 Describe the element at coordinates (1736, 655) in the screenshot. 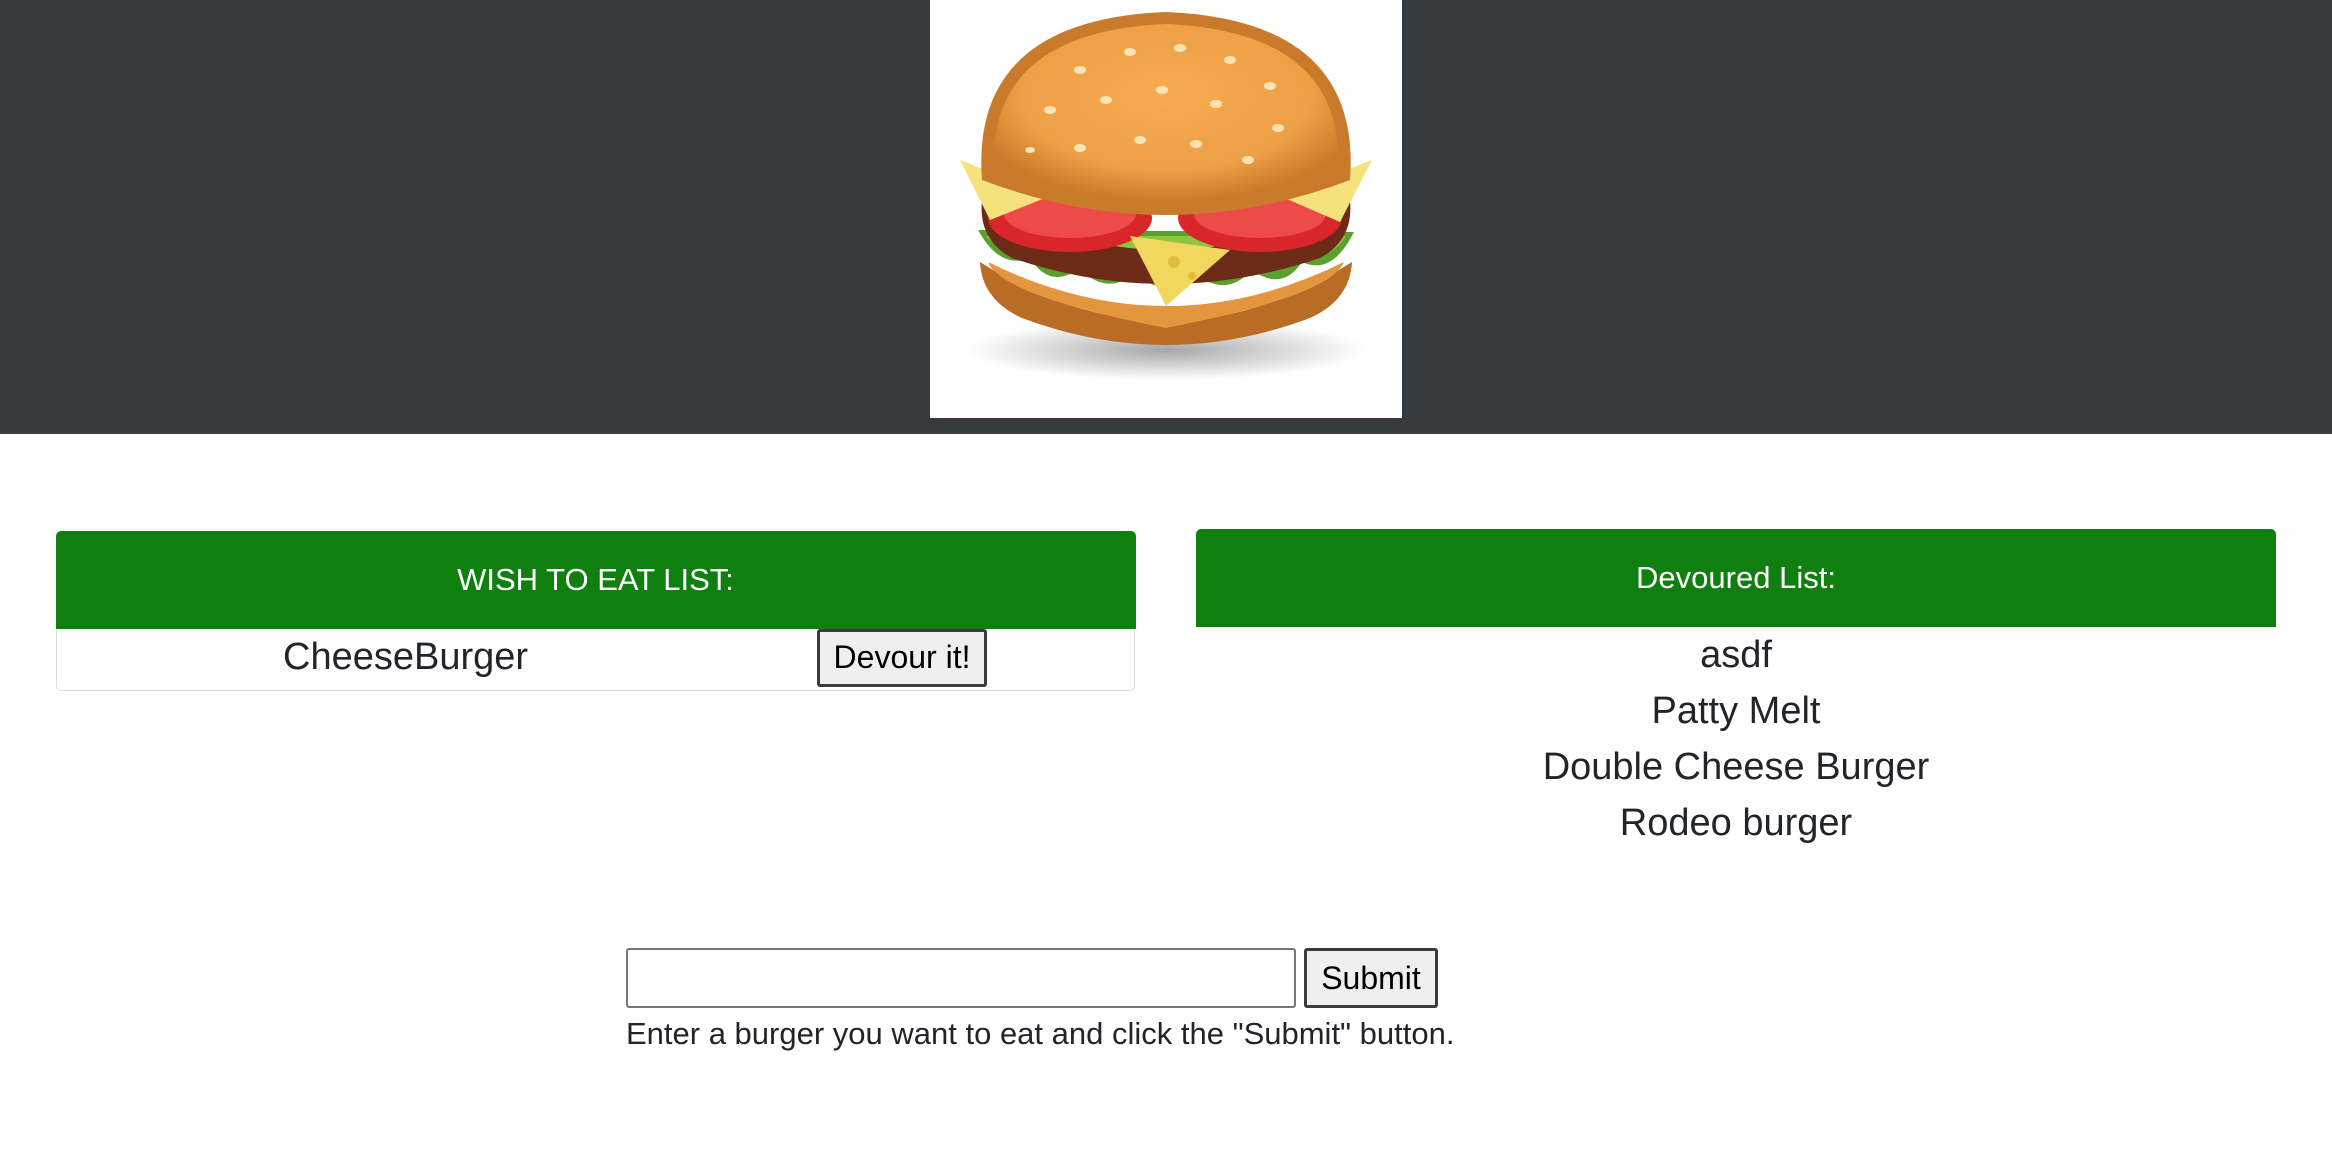

I see `list-item: asdf` at that location.